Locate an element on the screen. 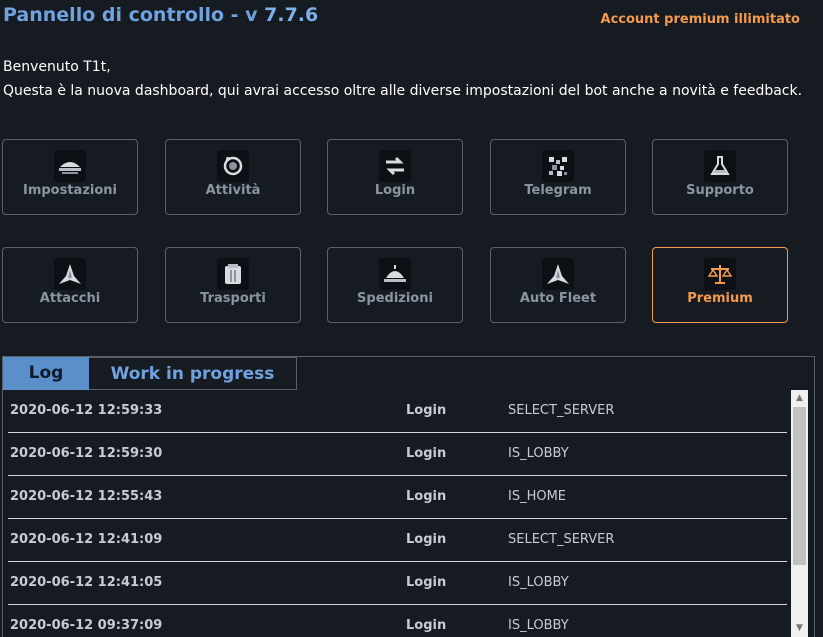  welcome-greeting: Benvenuto T1t, is located at coordinates (57, 67).